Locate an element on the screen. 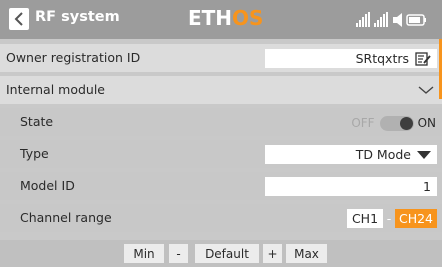 The width and height of the screenshot is (442, 267). decrement-button: - is located at coordinates (178, 253).